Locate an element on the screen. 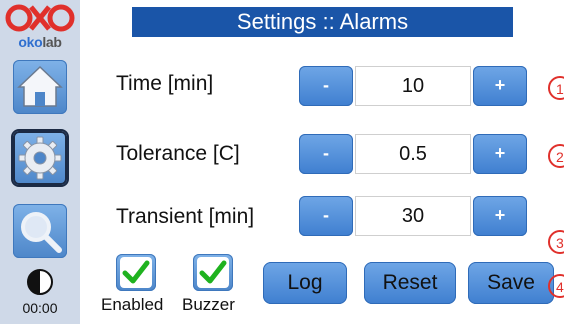 Image resolution: width=564 pixels, height=324 pixels. magnifier-icon is located at coordinates (41, 232).